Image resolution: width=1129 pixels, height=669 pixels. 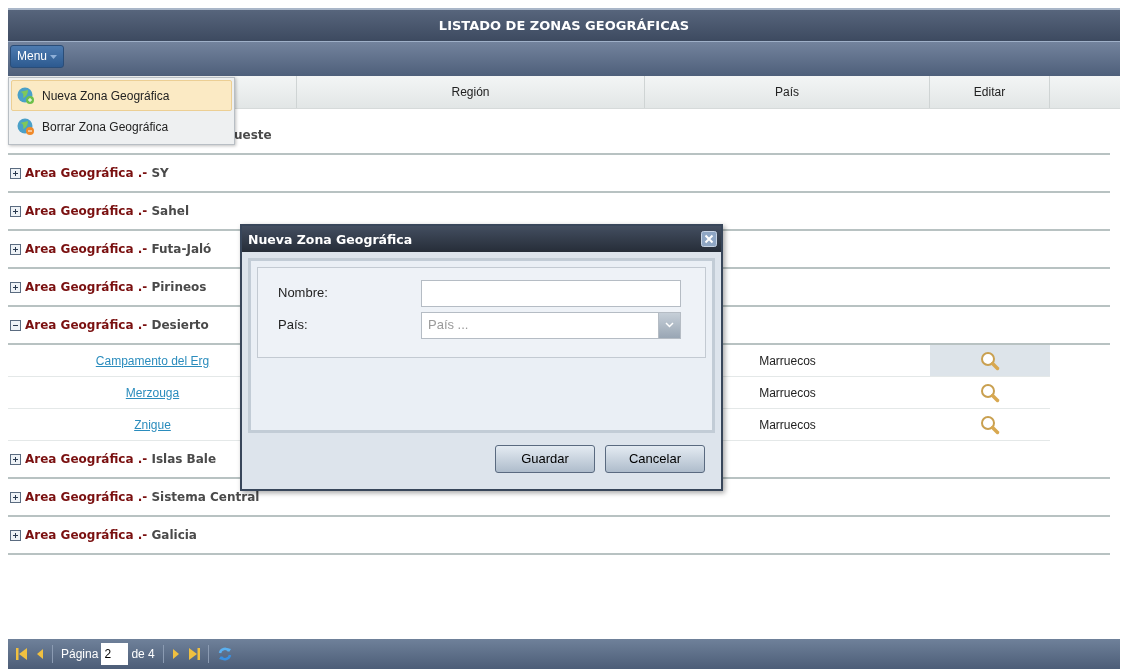 What do you see at coordinates (175, 654) in the screenshot?
I see `next-page-icon` at bounding box center [175, 654].